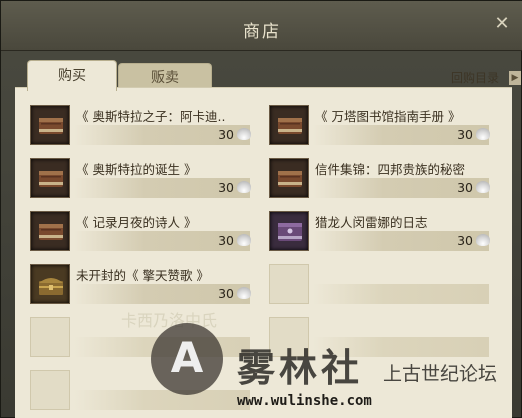 Image resolution: width=522 pixels, height=418 pixels. I want to click on wulinshe-logo-icon: A, so click(187, 359).